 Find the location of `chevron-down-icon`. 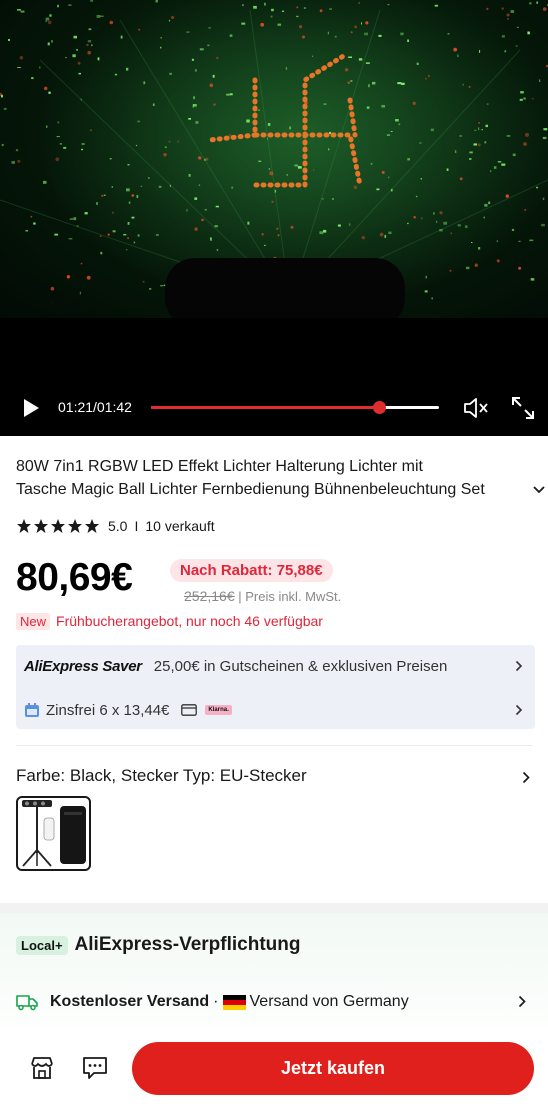

chevron-down-icon is located at coordinates (539, 490).